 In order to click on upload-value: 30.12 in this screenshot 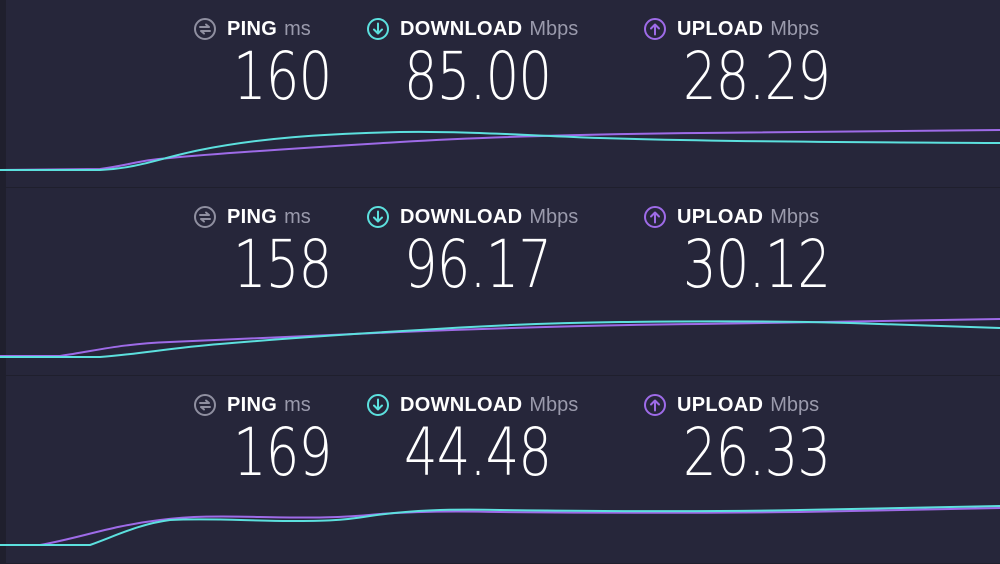, I will do `click(757, 264)`.